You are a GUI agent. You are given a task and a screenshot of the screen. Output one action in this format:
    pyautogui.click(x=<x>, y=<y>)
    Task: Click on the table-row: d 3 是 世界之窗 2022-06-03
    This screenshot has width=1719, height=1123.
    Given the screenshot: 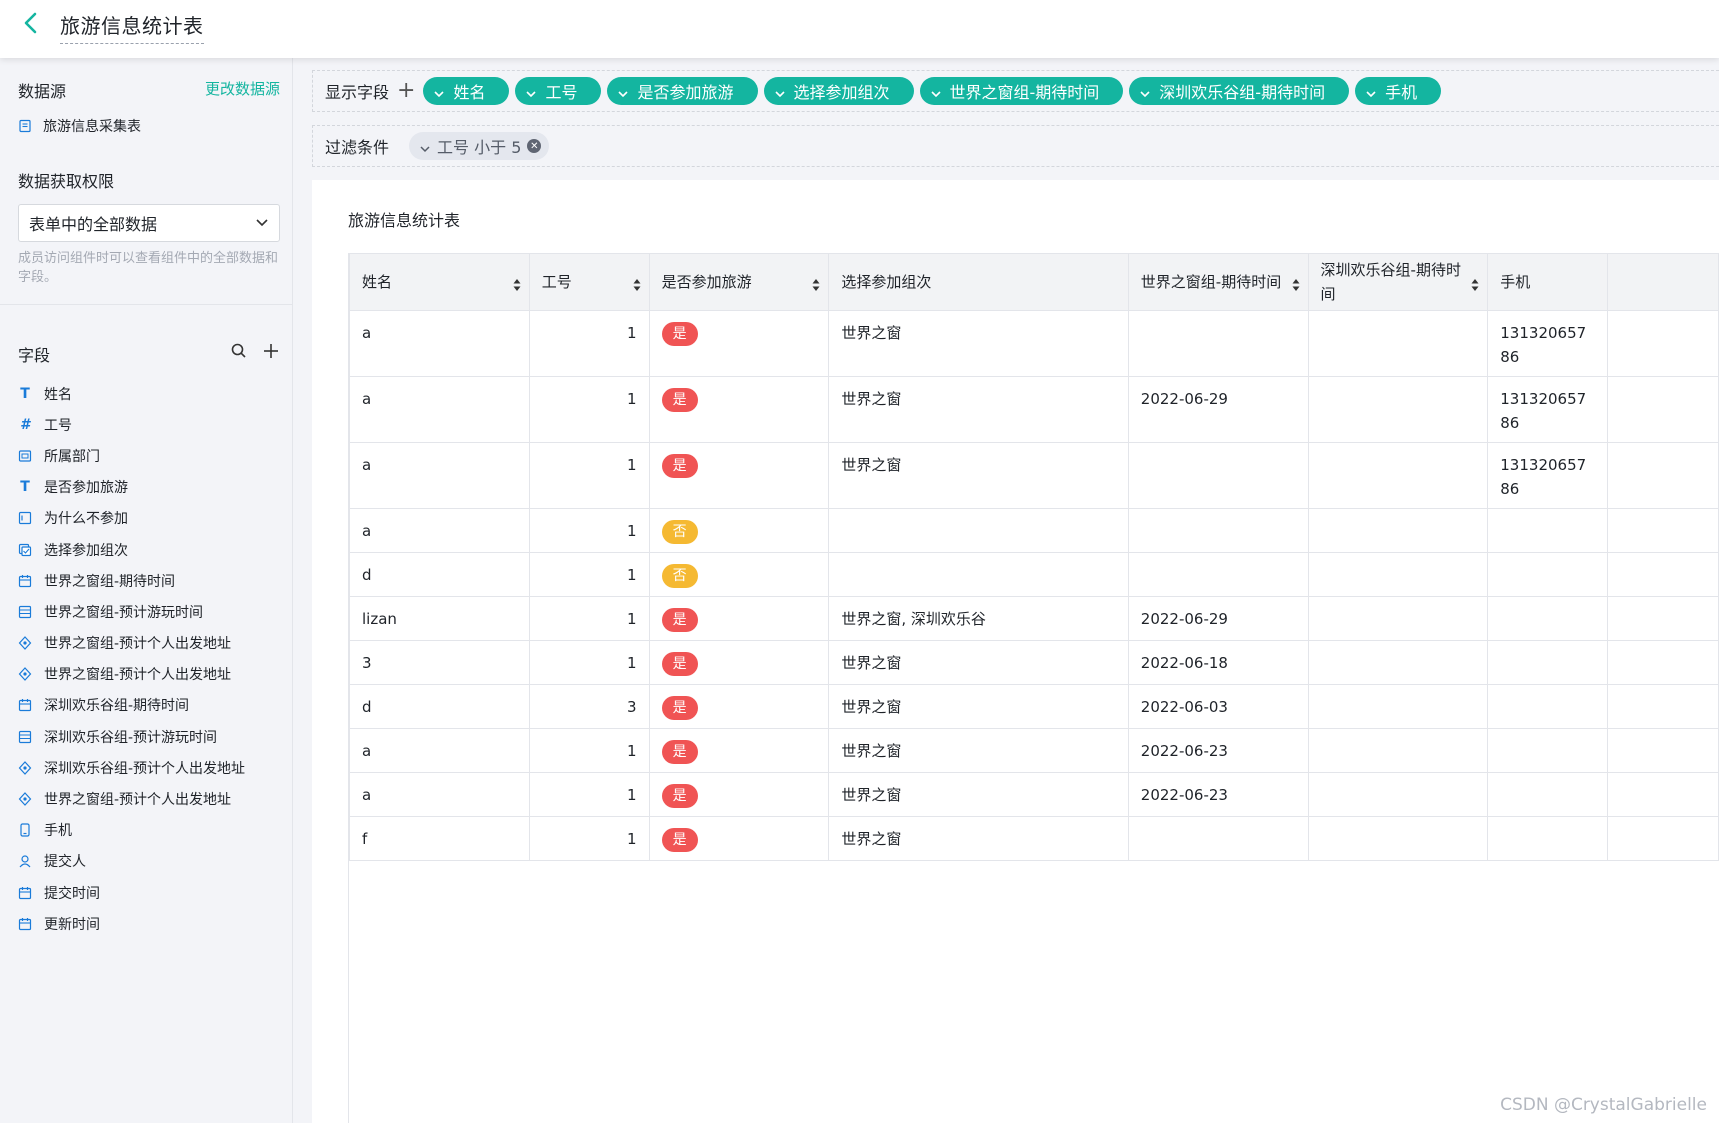 What is the action you would take?
    pyautogui.click(x=1034, y=706)
    